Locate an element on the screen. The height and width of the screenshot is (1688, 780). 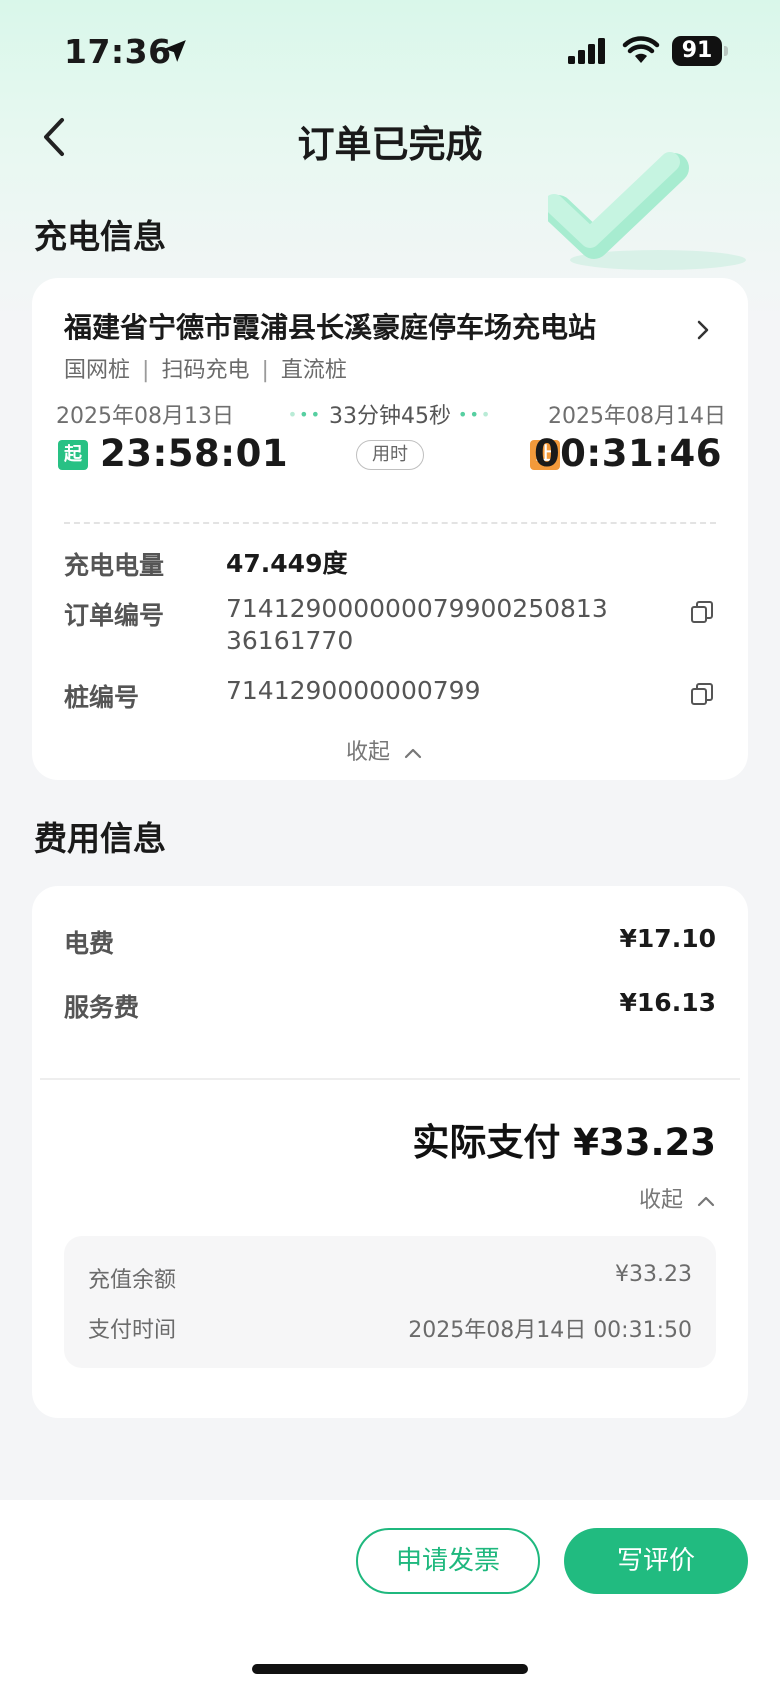
used-time-pill: 用时 is located at coordinates (390, 455).